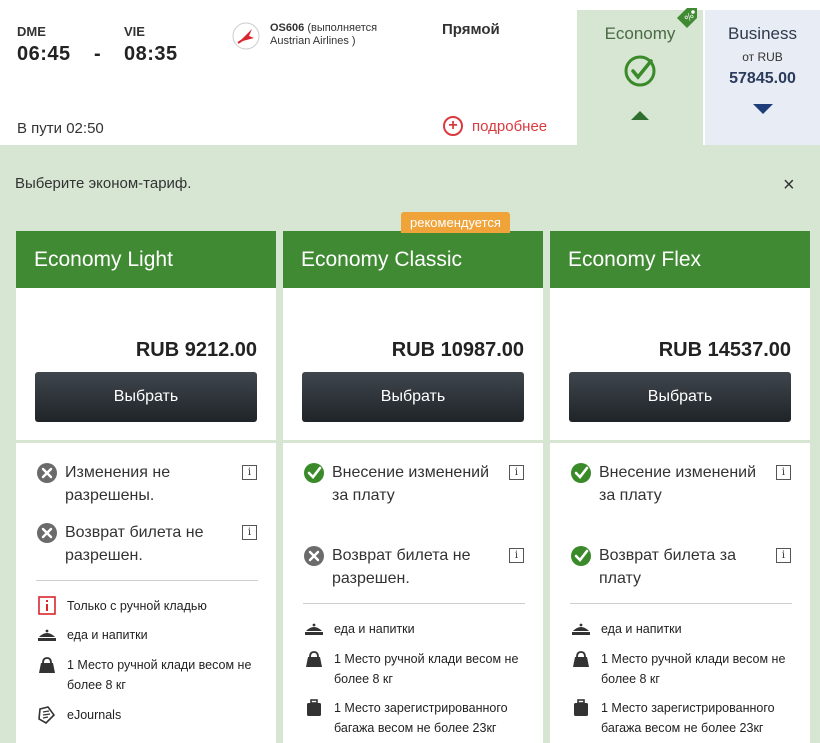 The width and height of the screenshot is (820, 743). What do you see at coordinates (94, 715) in the screenshot?
I see `feature-text: eJournals` at bounding box center [94, 715].